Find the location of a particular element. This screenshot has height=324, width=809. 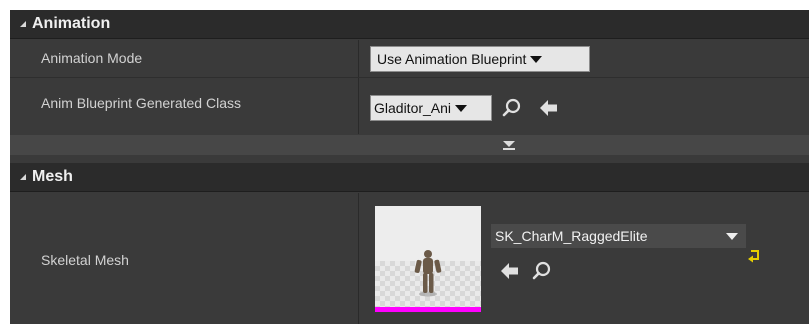

section-title: Animation is located at coordinates (71, 23).